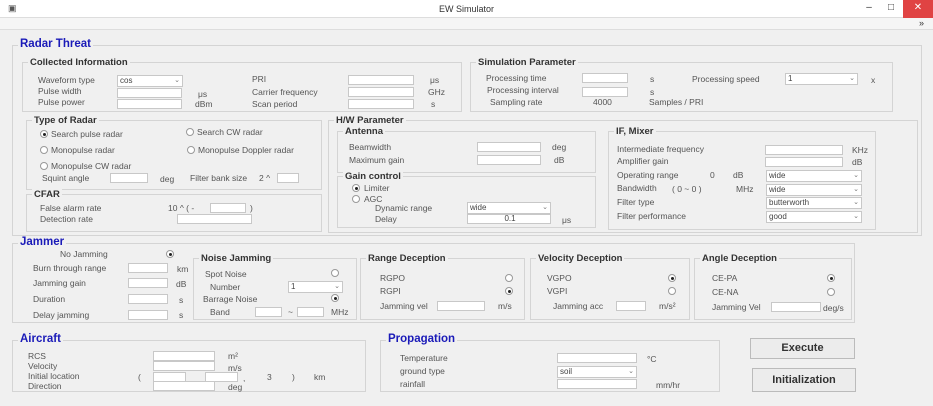 The height and width of the screenshot is (406, 933). I want to click on band-high-input, so click(310, 312).